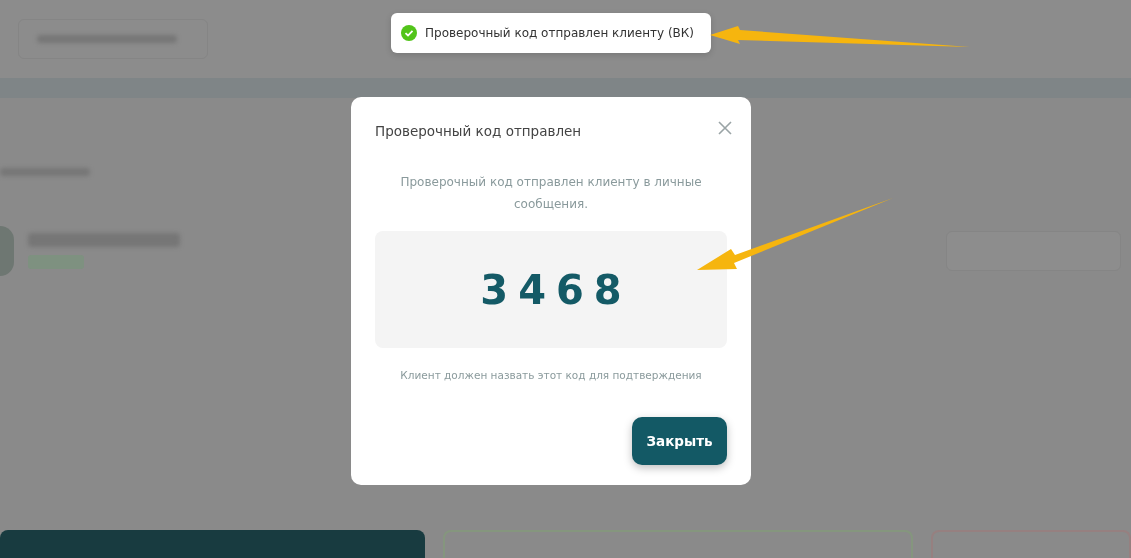 The width and height of the screenshot is (1131, 558). Describe the element at coordinates (551, 376) in the screenshot. I see `hint-text: Клиент должен назвать этот код для подтверждения` at that location.